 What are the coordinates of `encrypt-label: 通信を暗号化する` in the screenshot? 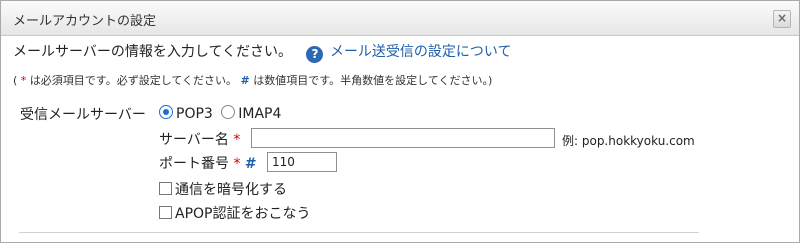 It's located at (231, 190).